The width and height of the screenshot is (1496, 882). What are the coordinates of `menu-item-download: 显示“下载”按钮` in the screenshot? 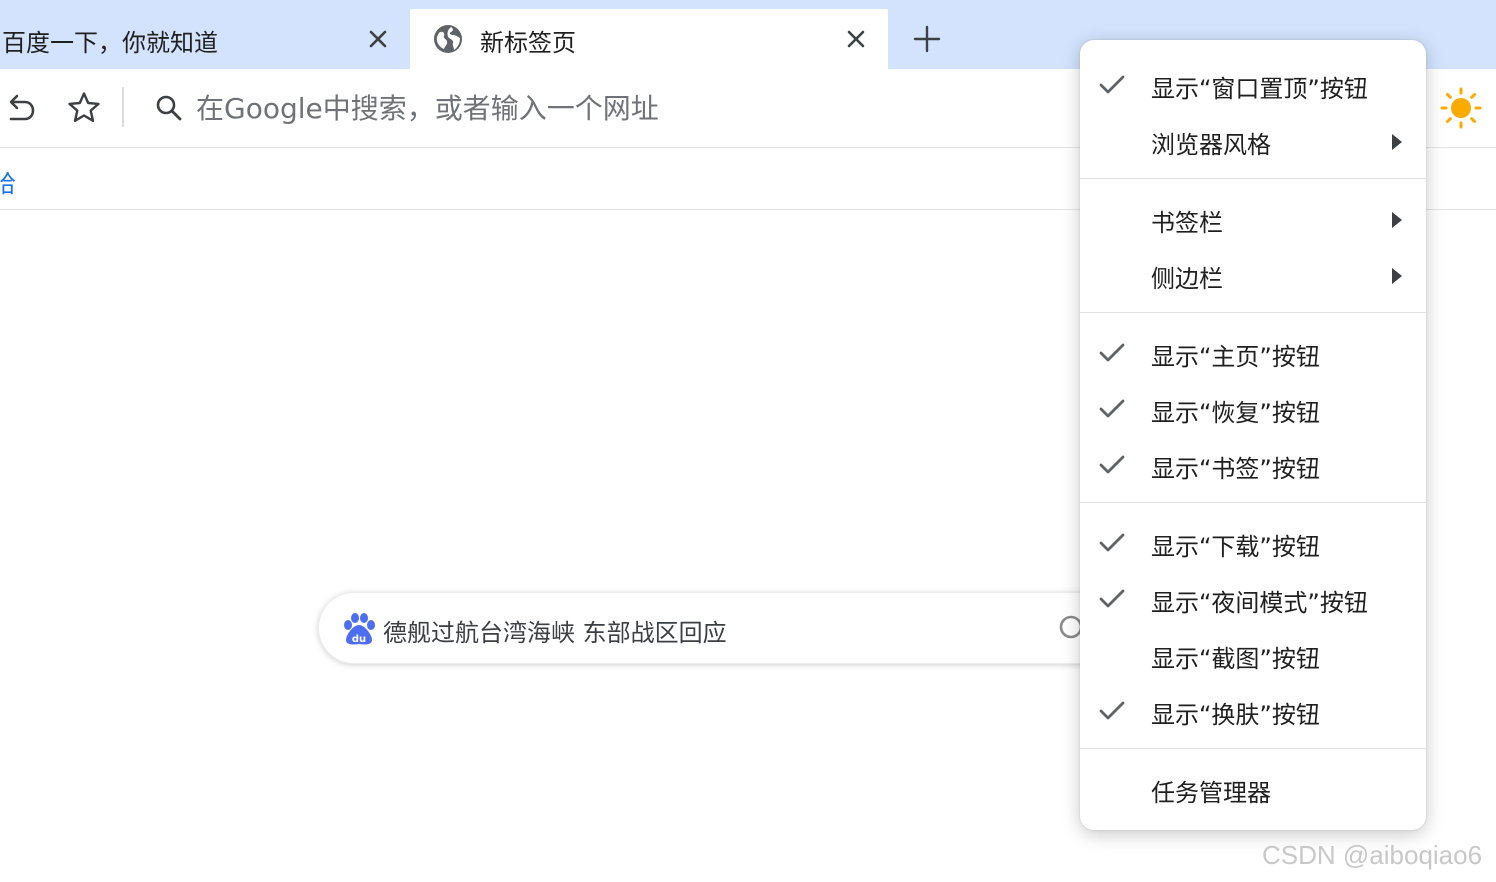 It's located at (1253, 543).